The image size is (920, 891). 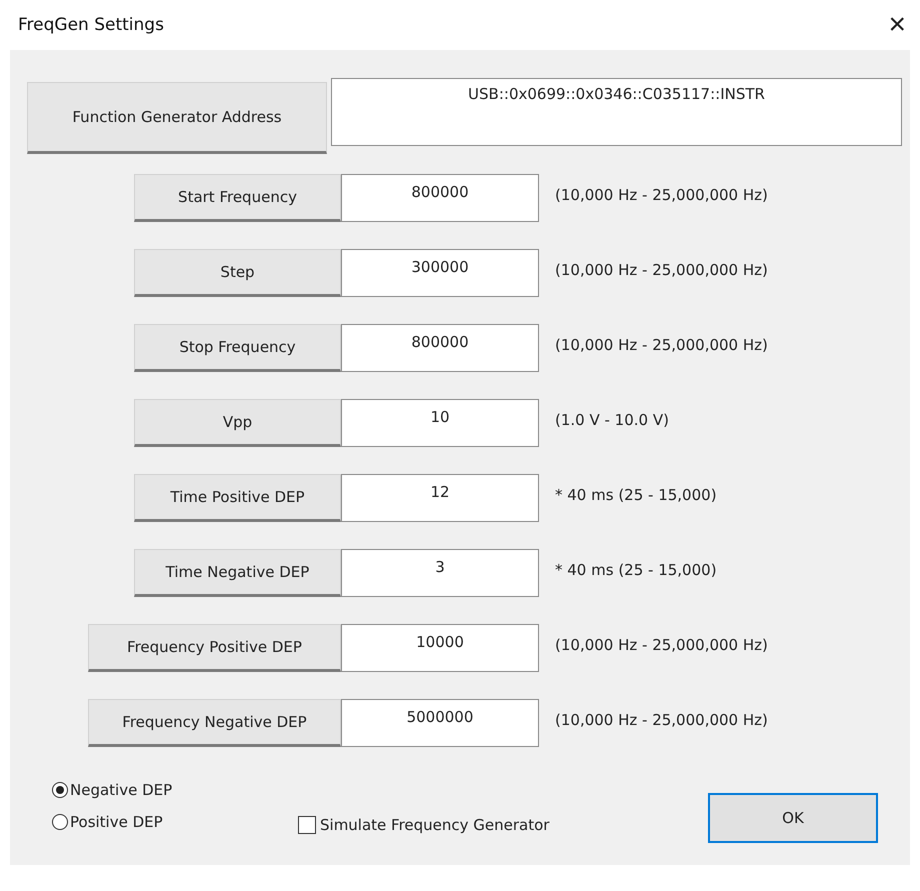 What do you see at coordinates (440, 573) in the screenshot?
I see `parameter-field: 3` at bounding box center [440, 573].